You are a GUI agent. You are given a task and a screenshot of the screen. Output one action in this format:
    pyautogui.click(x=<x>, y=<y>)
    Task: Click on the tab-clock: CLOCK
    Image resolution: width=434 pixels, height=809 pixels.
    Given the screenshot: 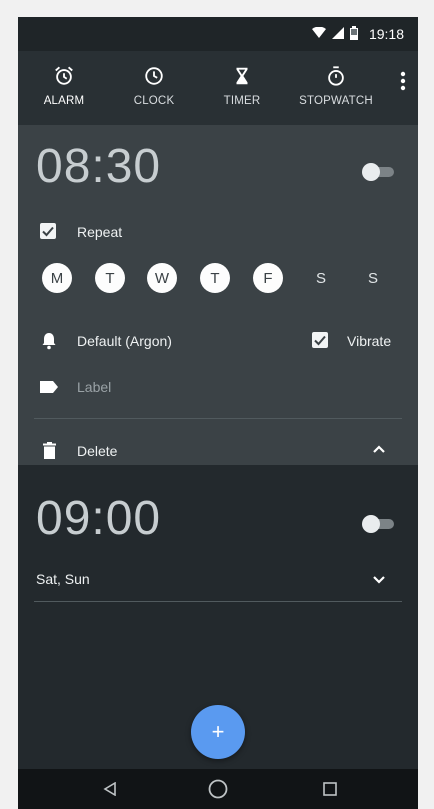 What is the action you would take?
    pyautogui.click(x=154, y=86)
    